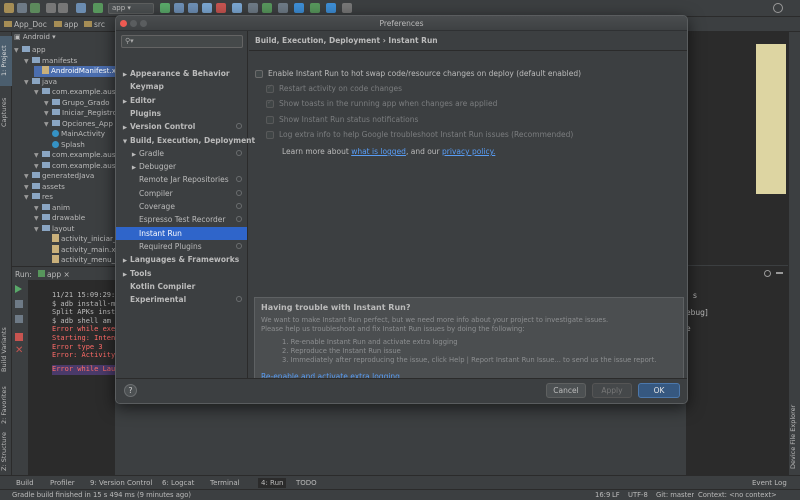 This screenshot has height=500, width=800. What do you see at coordinates (80, 239) in the screenshot?
I see `tree-item: activity_iniciar_` at bounding box center [80, 239].